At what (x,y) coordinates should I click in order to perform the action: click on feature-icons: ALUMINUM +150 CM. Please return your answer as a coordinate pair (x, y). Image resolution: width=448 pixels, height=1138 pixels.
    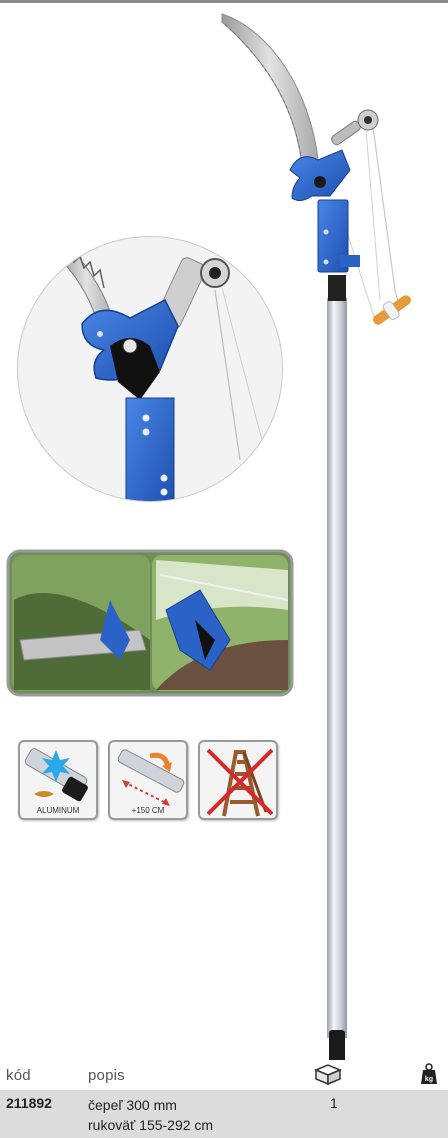
    Looking at the image, I should click on (148, 780).